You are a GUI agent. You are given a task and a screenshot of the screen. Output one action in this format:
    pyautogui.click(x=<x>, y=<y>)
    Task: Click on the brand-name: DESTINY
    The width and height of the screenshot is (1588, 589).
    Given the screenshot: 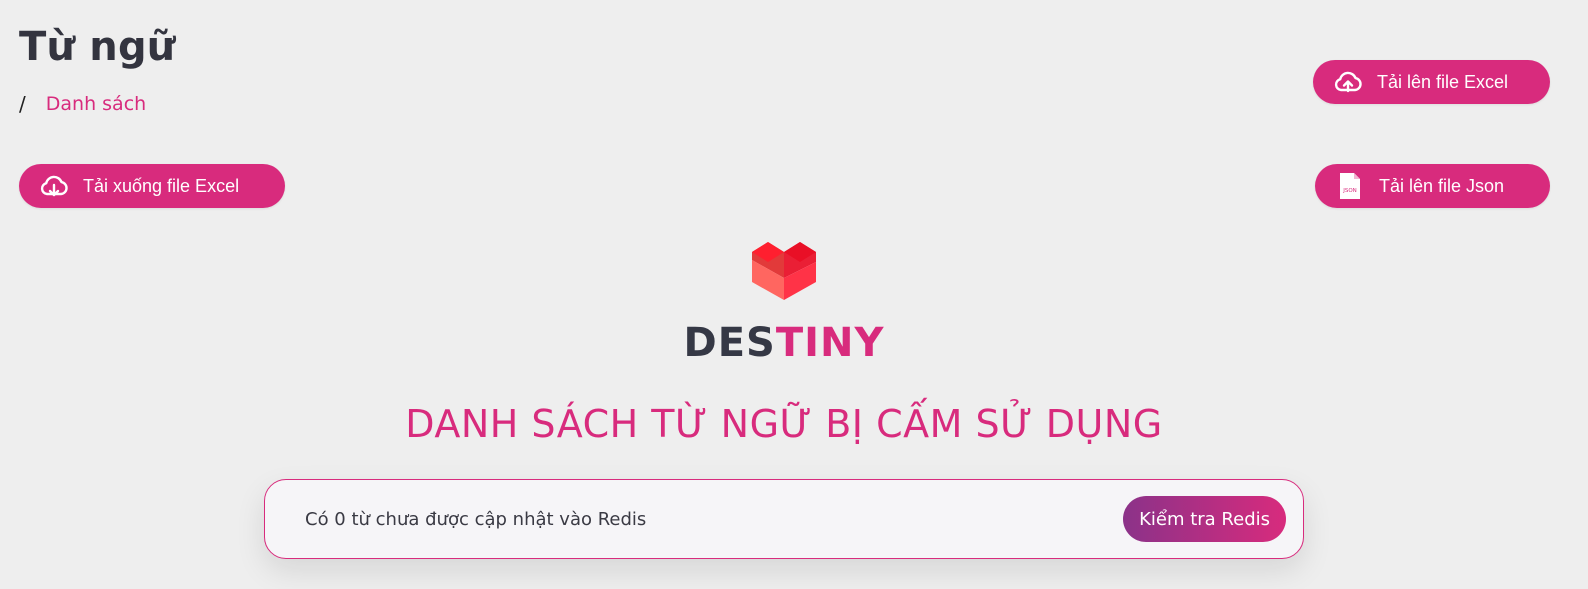 What is the action you would take?
    pyautogui.click(x=784, y=343)
    